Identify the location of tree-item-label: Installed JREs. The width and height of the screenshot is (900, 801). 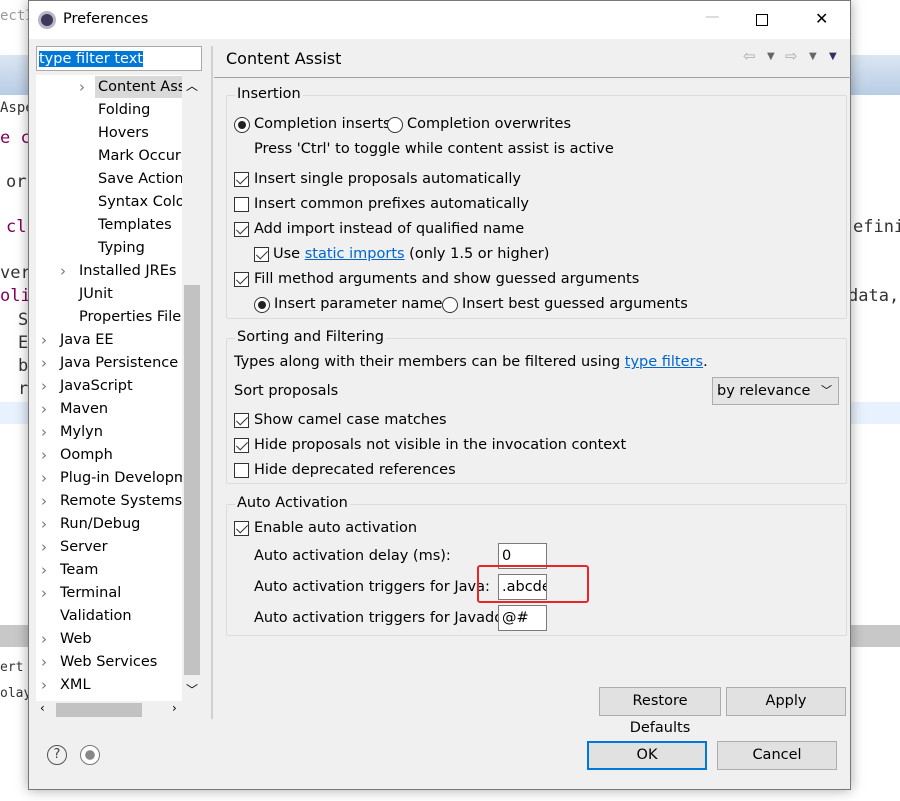
(128, 271).